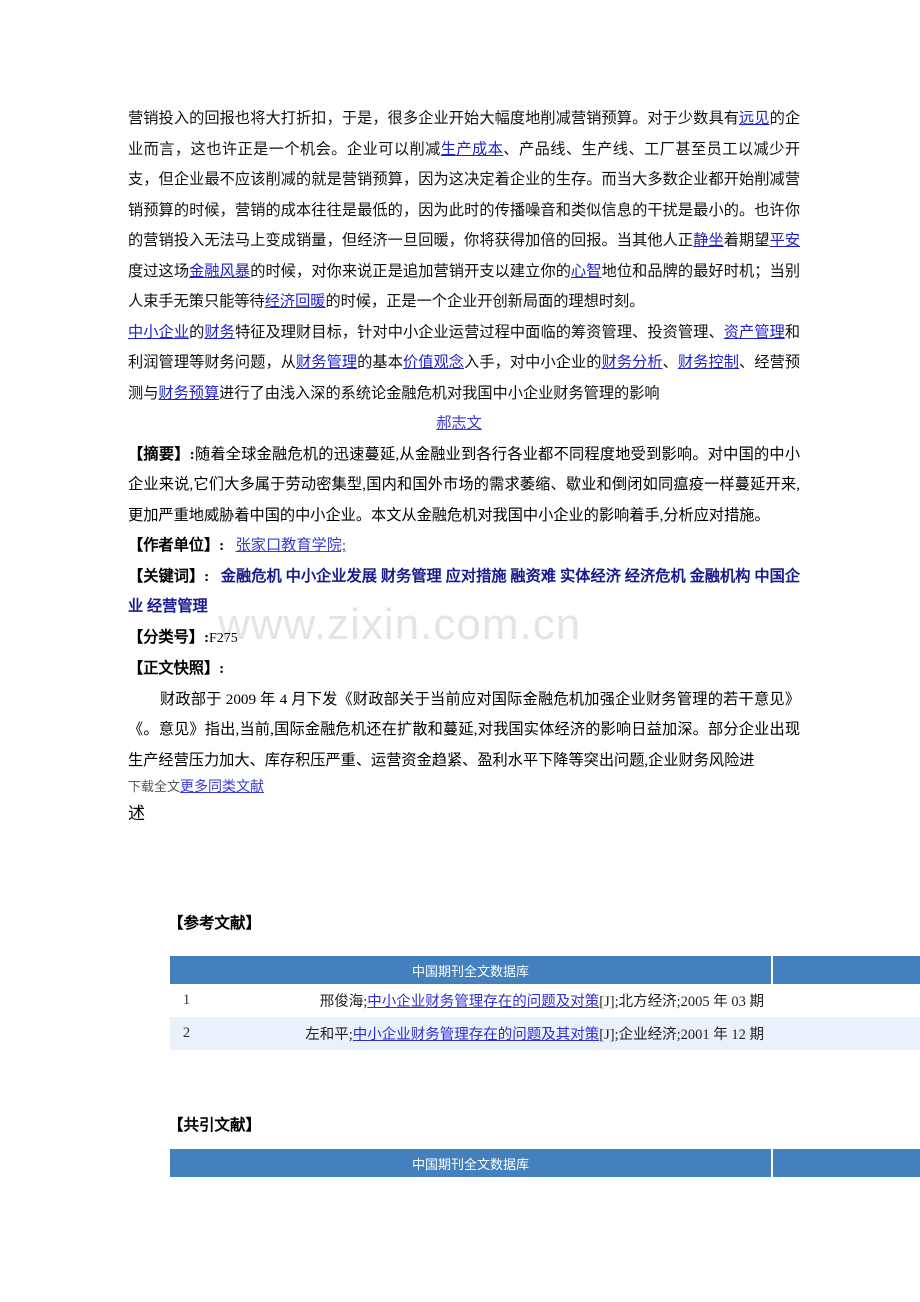  I want to click on link-economic-recovery: 经济回暖, so click(295, 301).